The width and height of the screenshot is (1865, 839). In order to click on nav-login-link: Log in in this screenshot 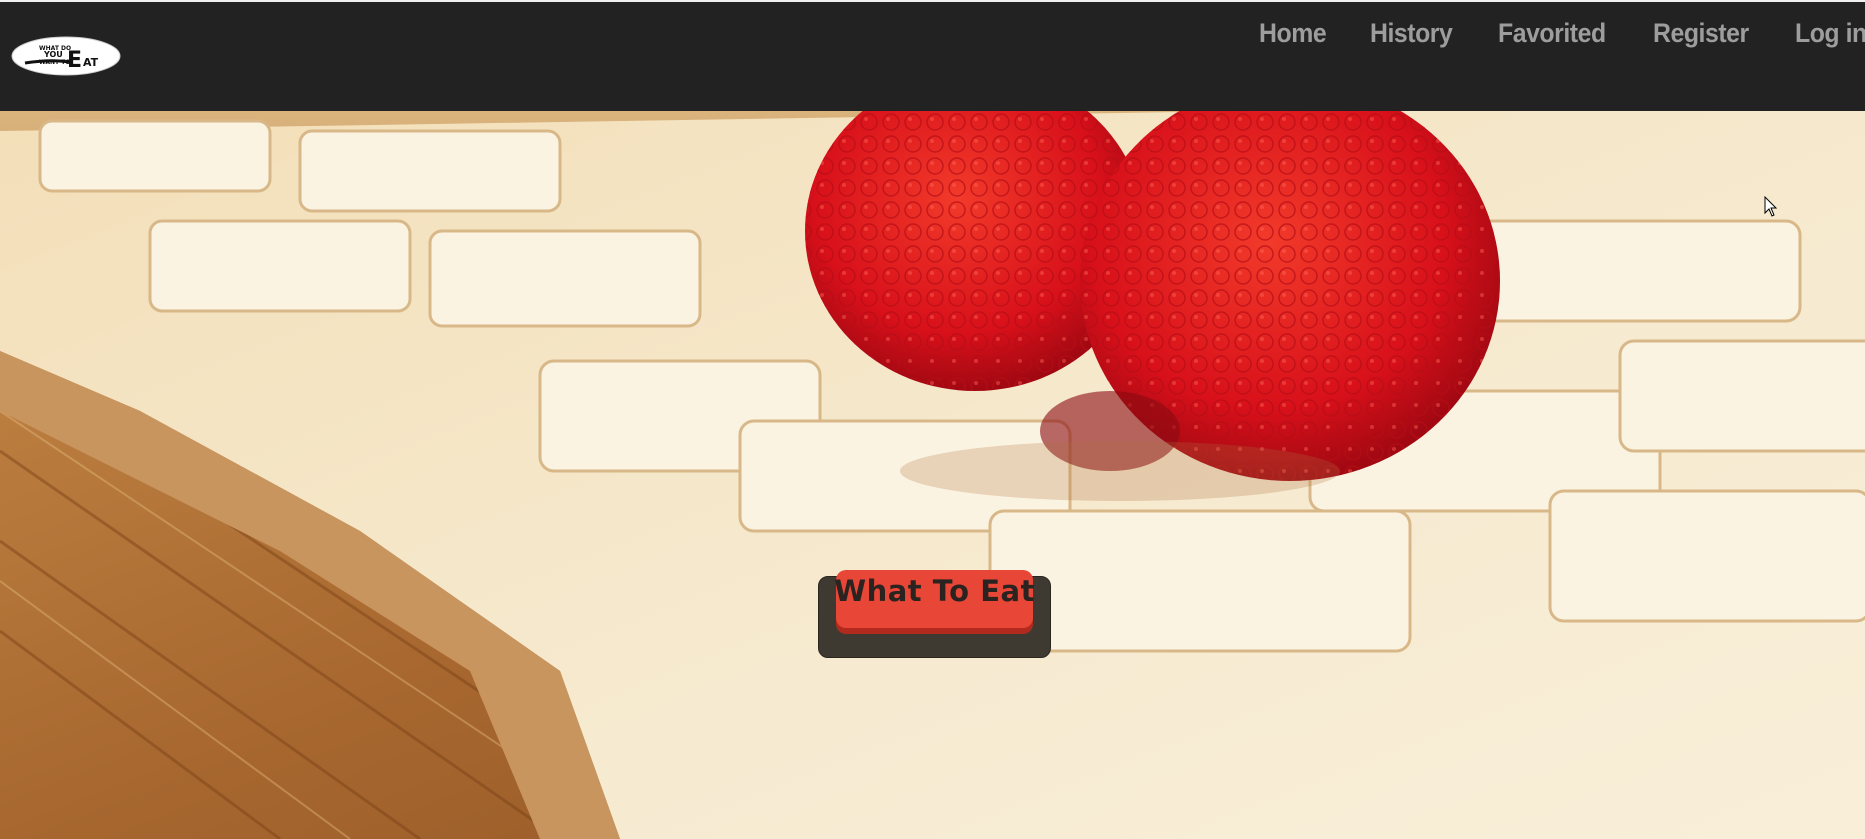, I will do `click(1830, 33)`.